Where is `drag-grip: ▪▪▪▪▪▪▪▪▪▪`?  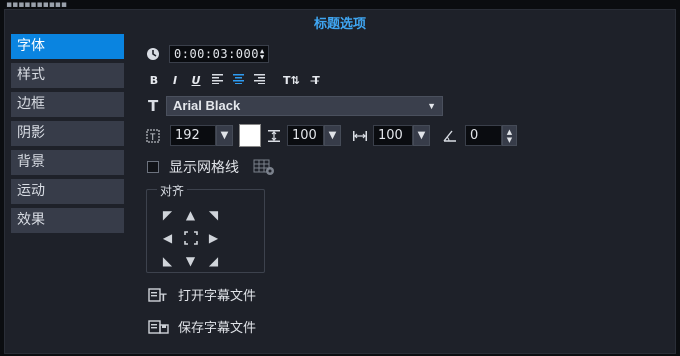 drag-grip: ▪▪▪▪▪▪▪▪▪▪ is located at coordinates (36, 5).